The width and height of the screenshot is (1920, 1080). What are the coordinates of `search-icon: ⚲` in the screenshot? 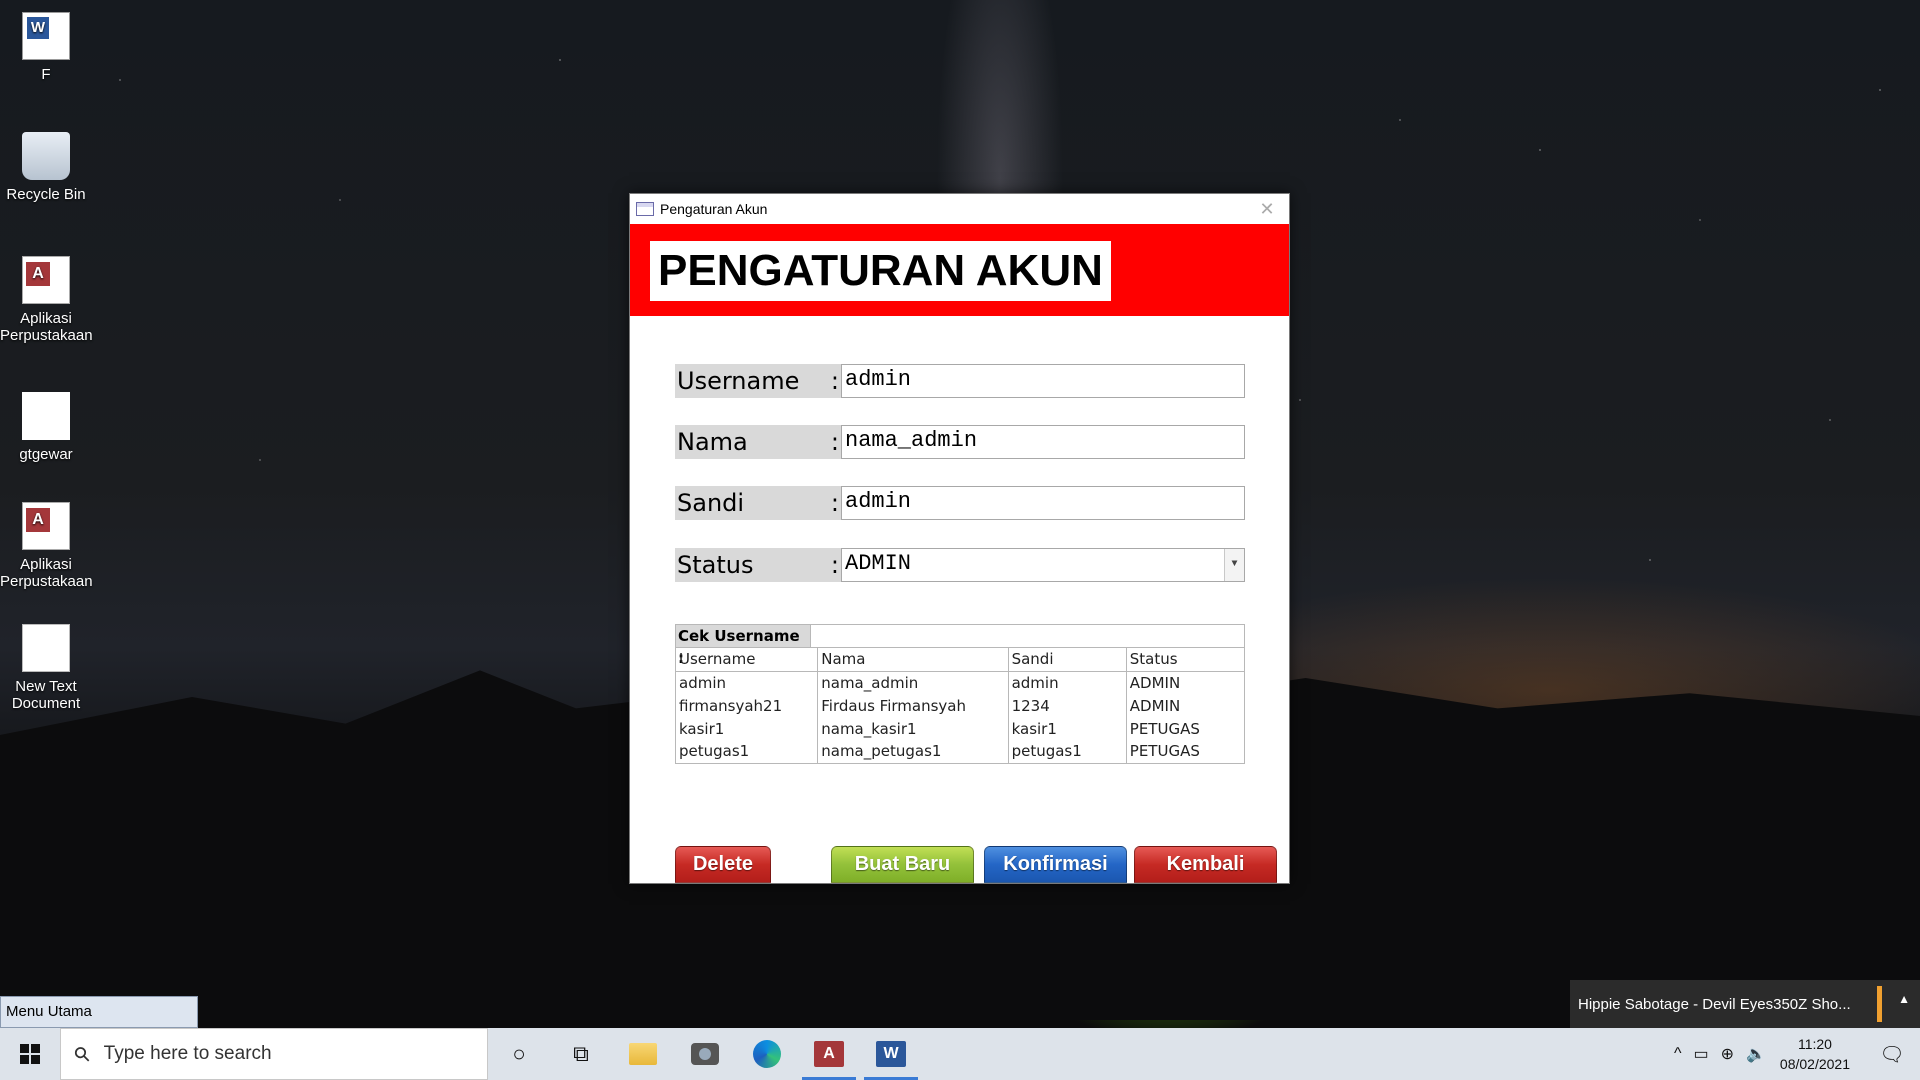 It's located at (82, 1054).